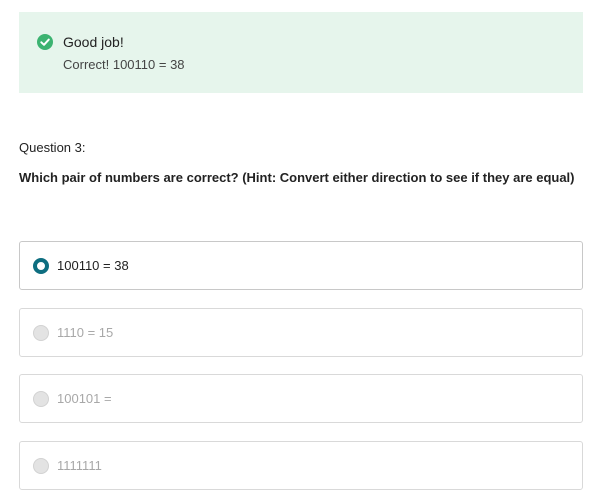 This screenshot has height=501, width=595. Describe the element at coordinates (79, 465) in the screenshot. I see `answer-option-label: 1111111` at that location.